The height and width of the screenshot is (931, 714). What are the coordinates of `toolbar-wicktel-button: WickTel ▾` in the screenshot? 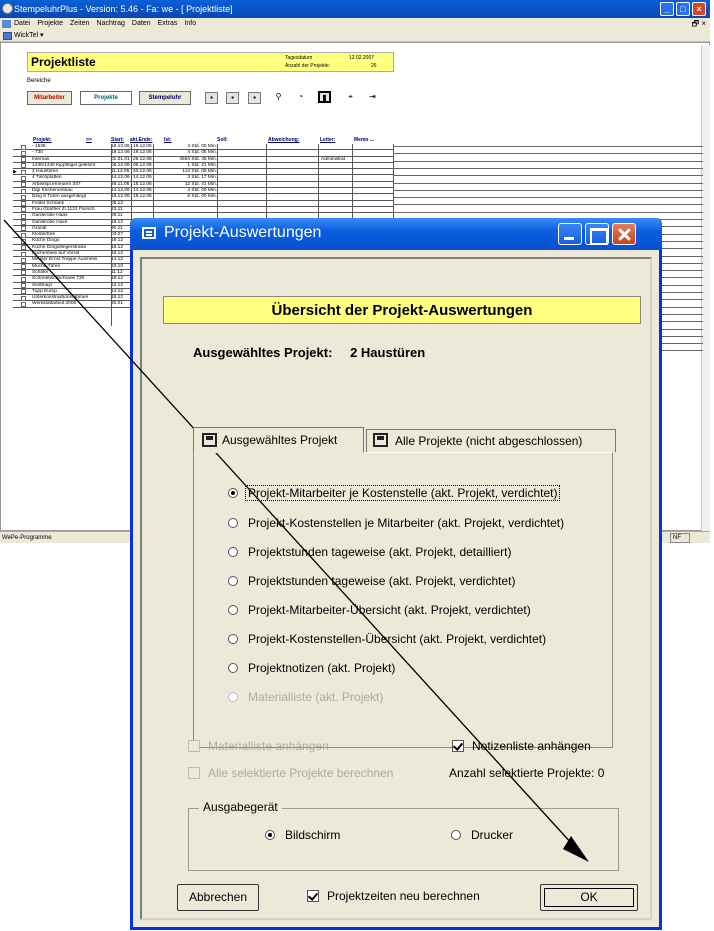 It's located at (29, 35).